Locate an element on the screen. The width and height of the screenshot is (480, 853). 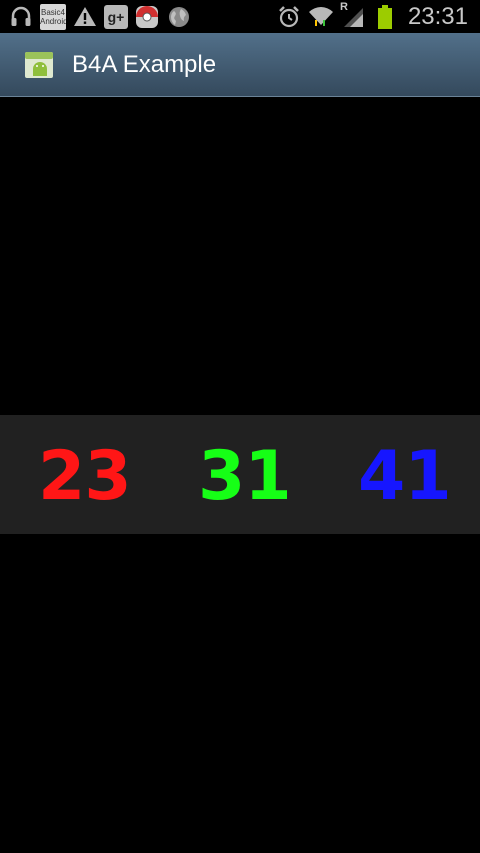
number-label-blue: 41 is located at coordinates (405, 476).